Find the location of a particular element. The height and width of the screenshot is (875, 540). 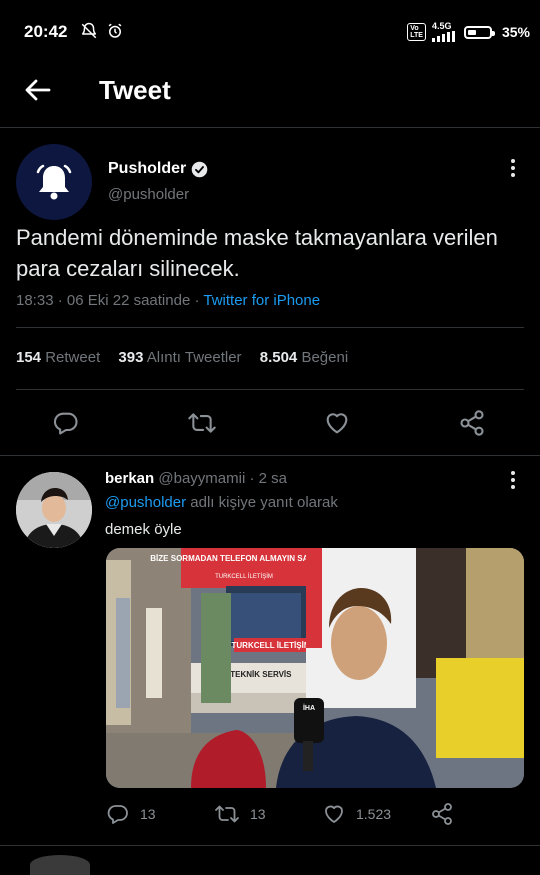

share-button is located at coordinates (472, 423).